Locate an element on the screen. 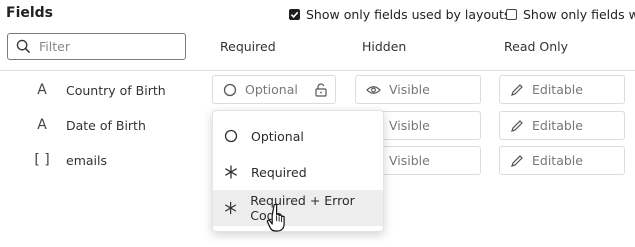 The image size is (635, 247). checkbox-checked is located at coordinates (294, 14).